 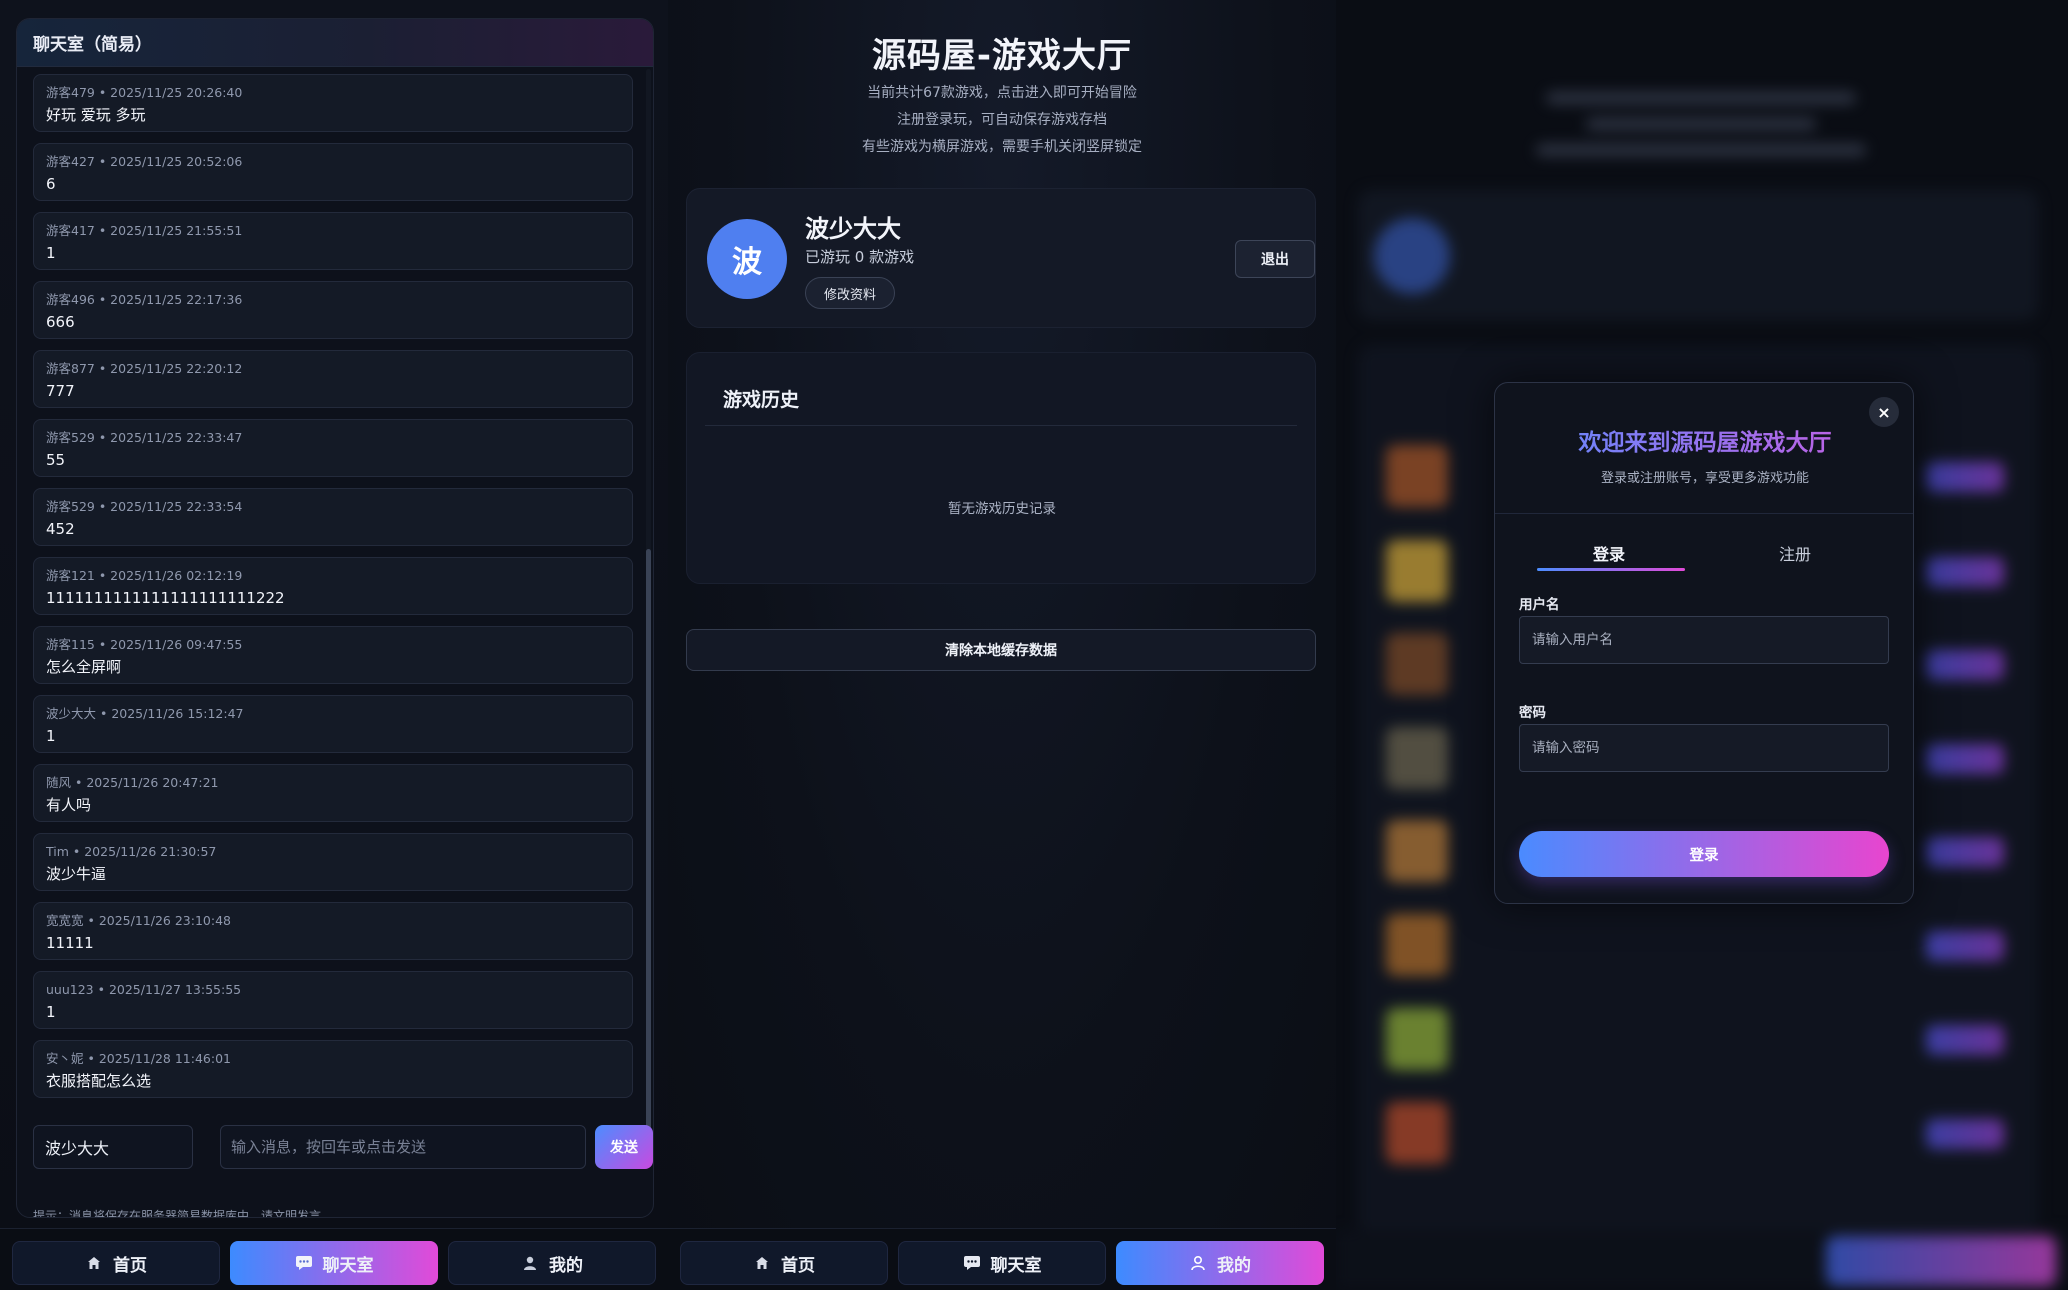 I want to click on password-input, so click(x=1704, y=748).